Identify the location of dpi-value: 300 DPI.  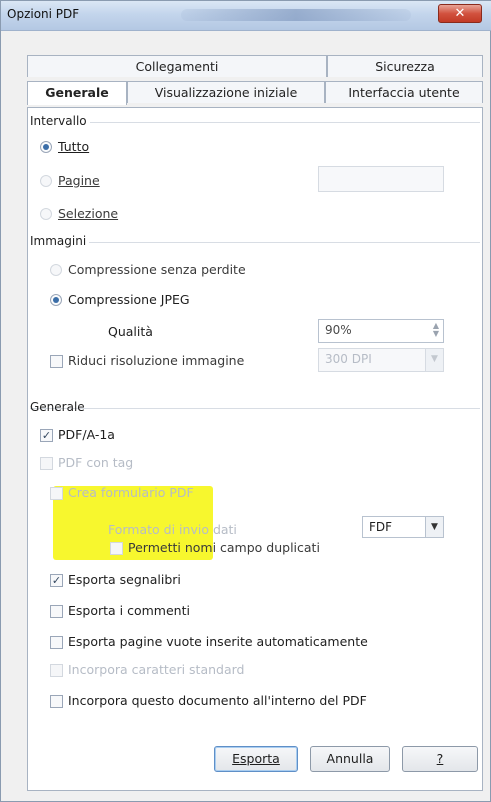
(348, 359).